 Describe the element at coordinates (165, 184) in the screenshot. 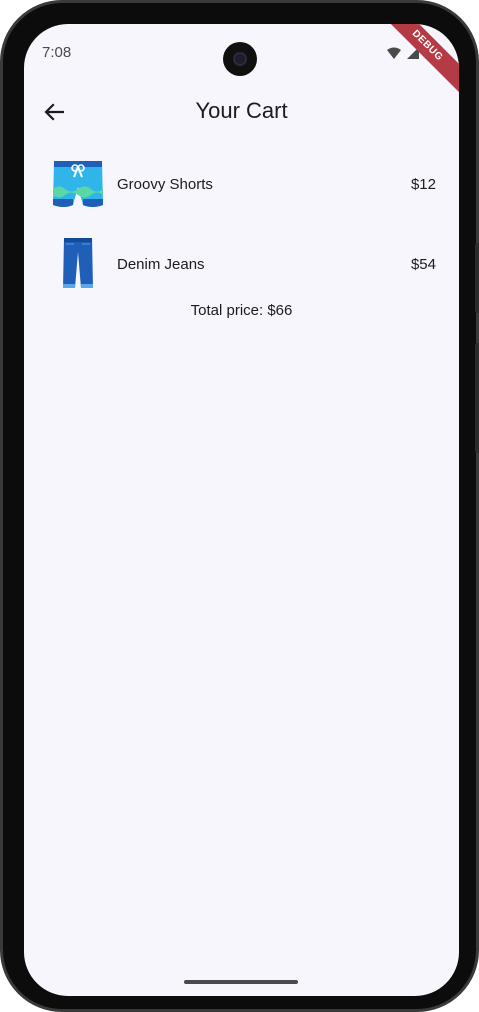

I see `item-name: Groovy Shorts` at that location.